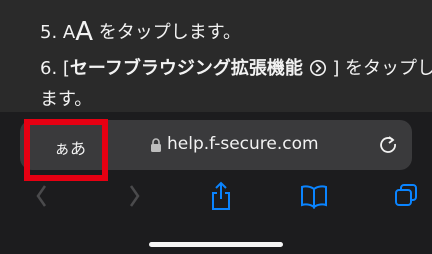 Image resolution: width=432 pixels, height=254 pixels. Describe the element at coordinates (84, 32) in the screenshot. I see `big-a: A` at that location.